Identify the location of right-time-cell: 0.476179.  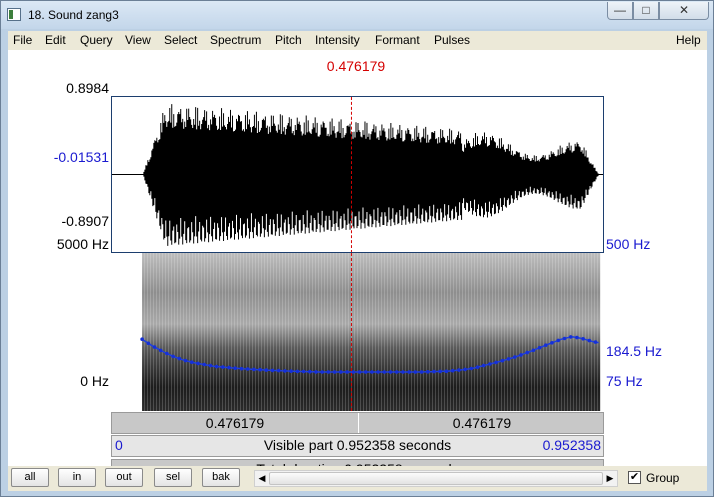
(482, 423).